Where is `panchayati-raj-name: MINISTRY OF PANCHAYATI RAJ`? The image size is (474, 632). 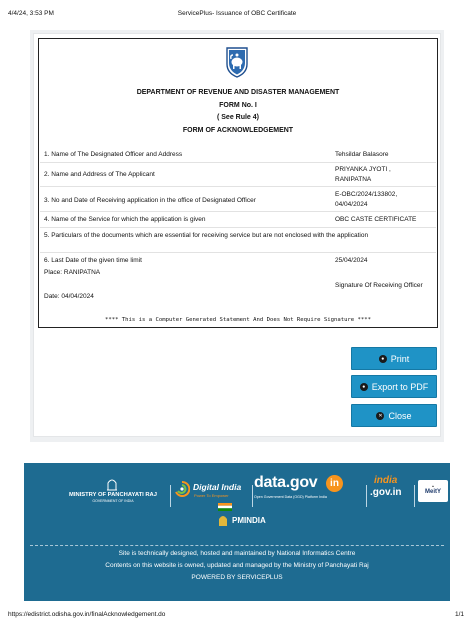
panchayati-raj-name: MINISTRY OF PANCHAYATI RAJ is located at coordinates (113, 495).